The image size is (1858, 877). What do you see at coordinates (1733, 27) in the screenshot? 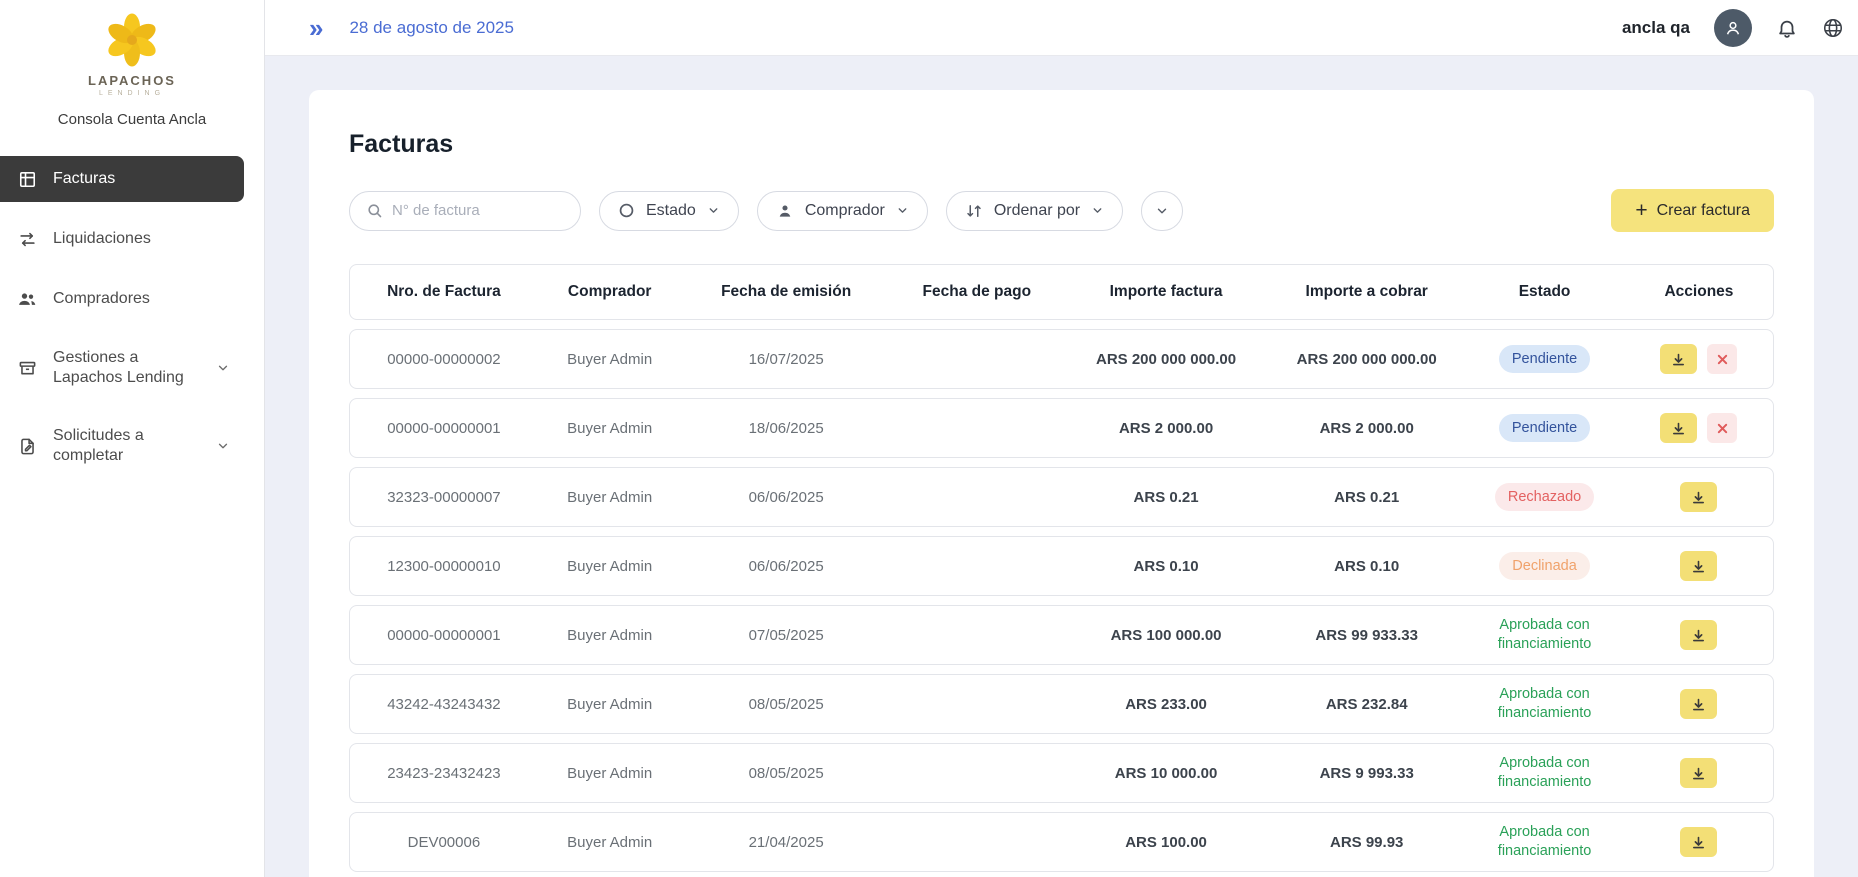
I see `avatar` at bounding box center [1733, 27].